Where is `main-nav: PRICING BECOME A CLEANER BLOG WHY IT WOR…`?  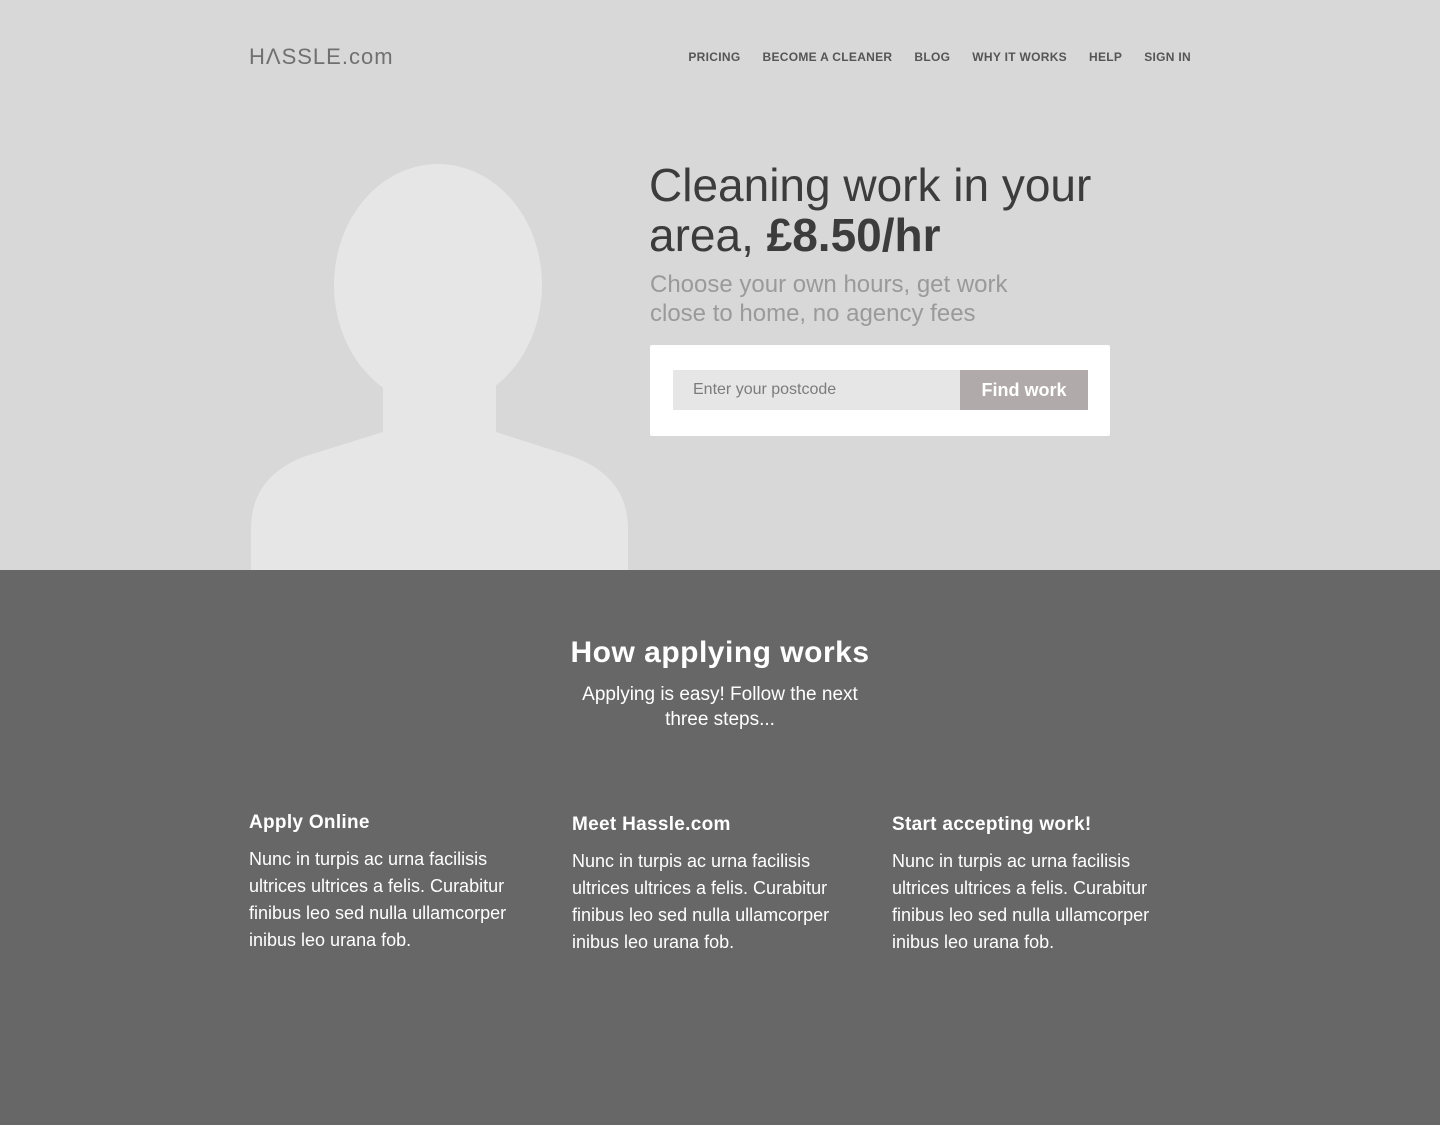 main-nav: PRICING BECOME A CLEANER BLOG WHY IT WOR… is located at coordinates (939, 57).